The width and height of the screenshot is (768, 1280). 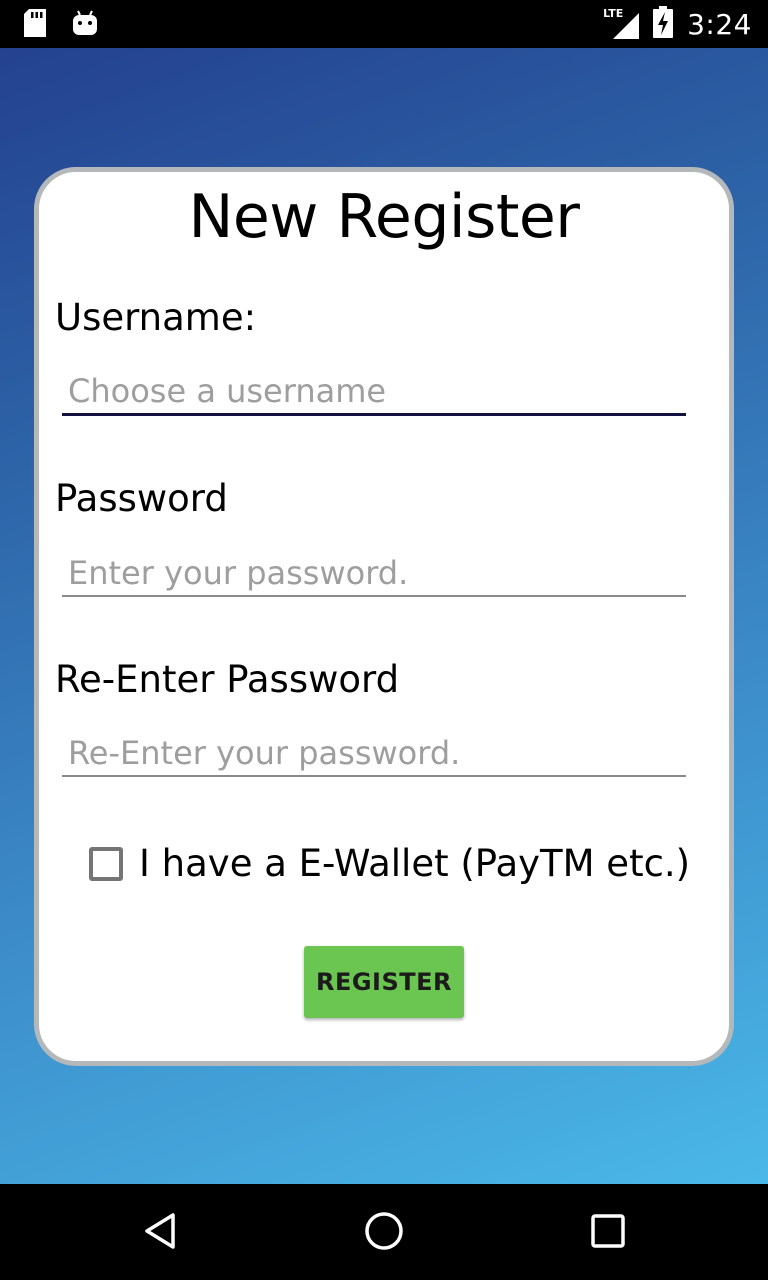 What do you see at coordinates (374, 596) in the screenshot?
I see `password-underline` at bounding box center [374, 596].